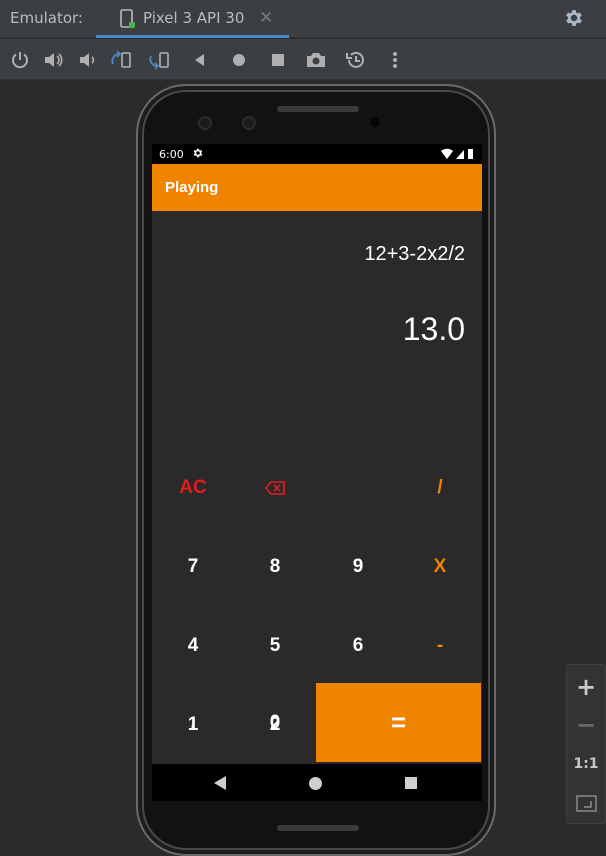 This screenshot has height=856, width=606. What do you see at coordinates (440, 645) in the screenshot?
I see `minus-button: -` at bounding box center [440, 645].